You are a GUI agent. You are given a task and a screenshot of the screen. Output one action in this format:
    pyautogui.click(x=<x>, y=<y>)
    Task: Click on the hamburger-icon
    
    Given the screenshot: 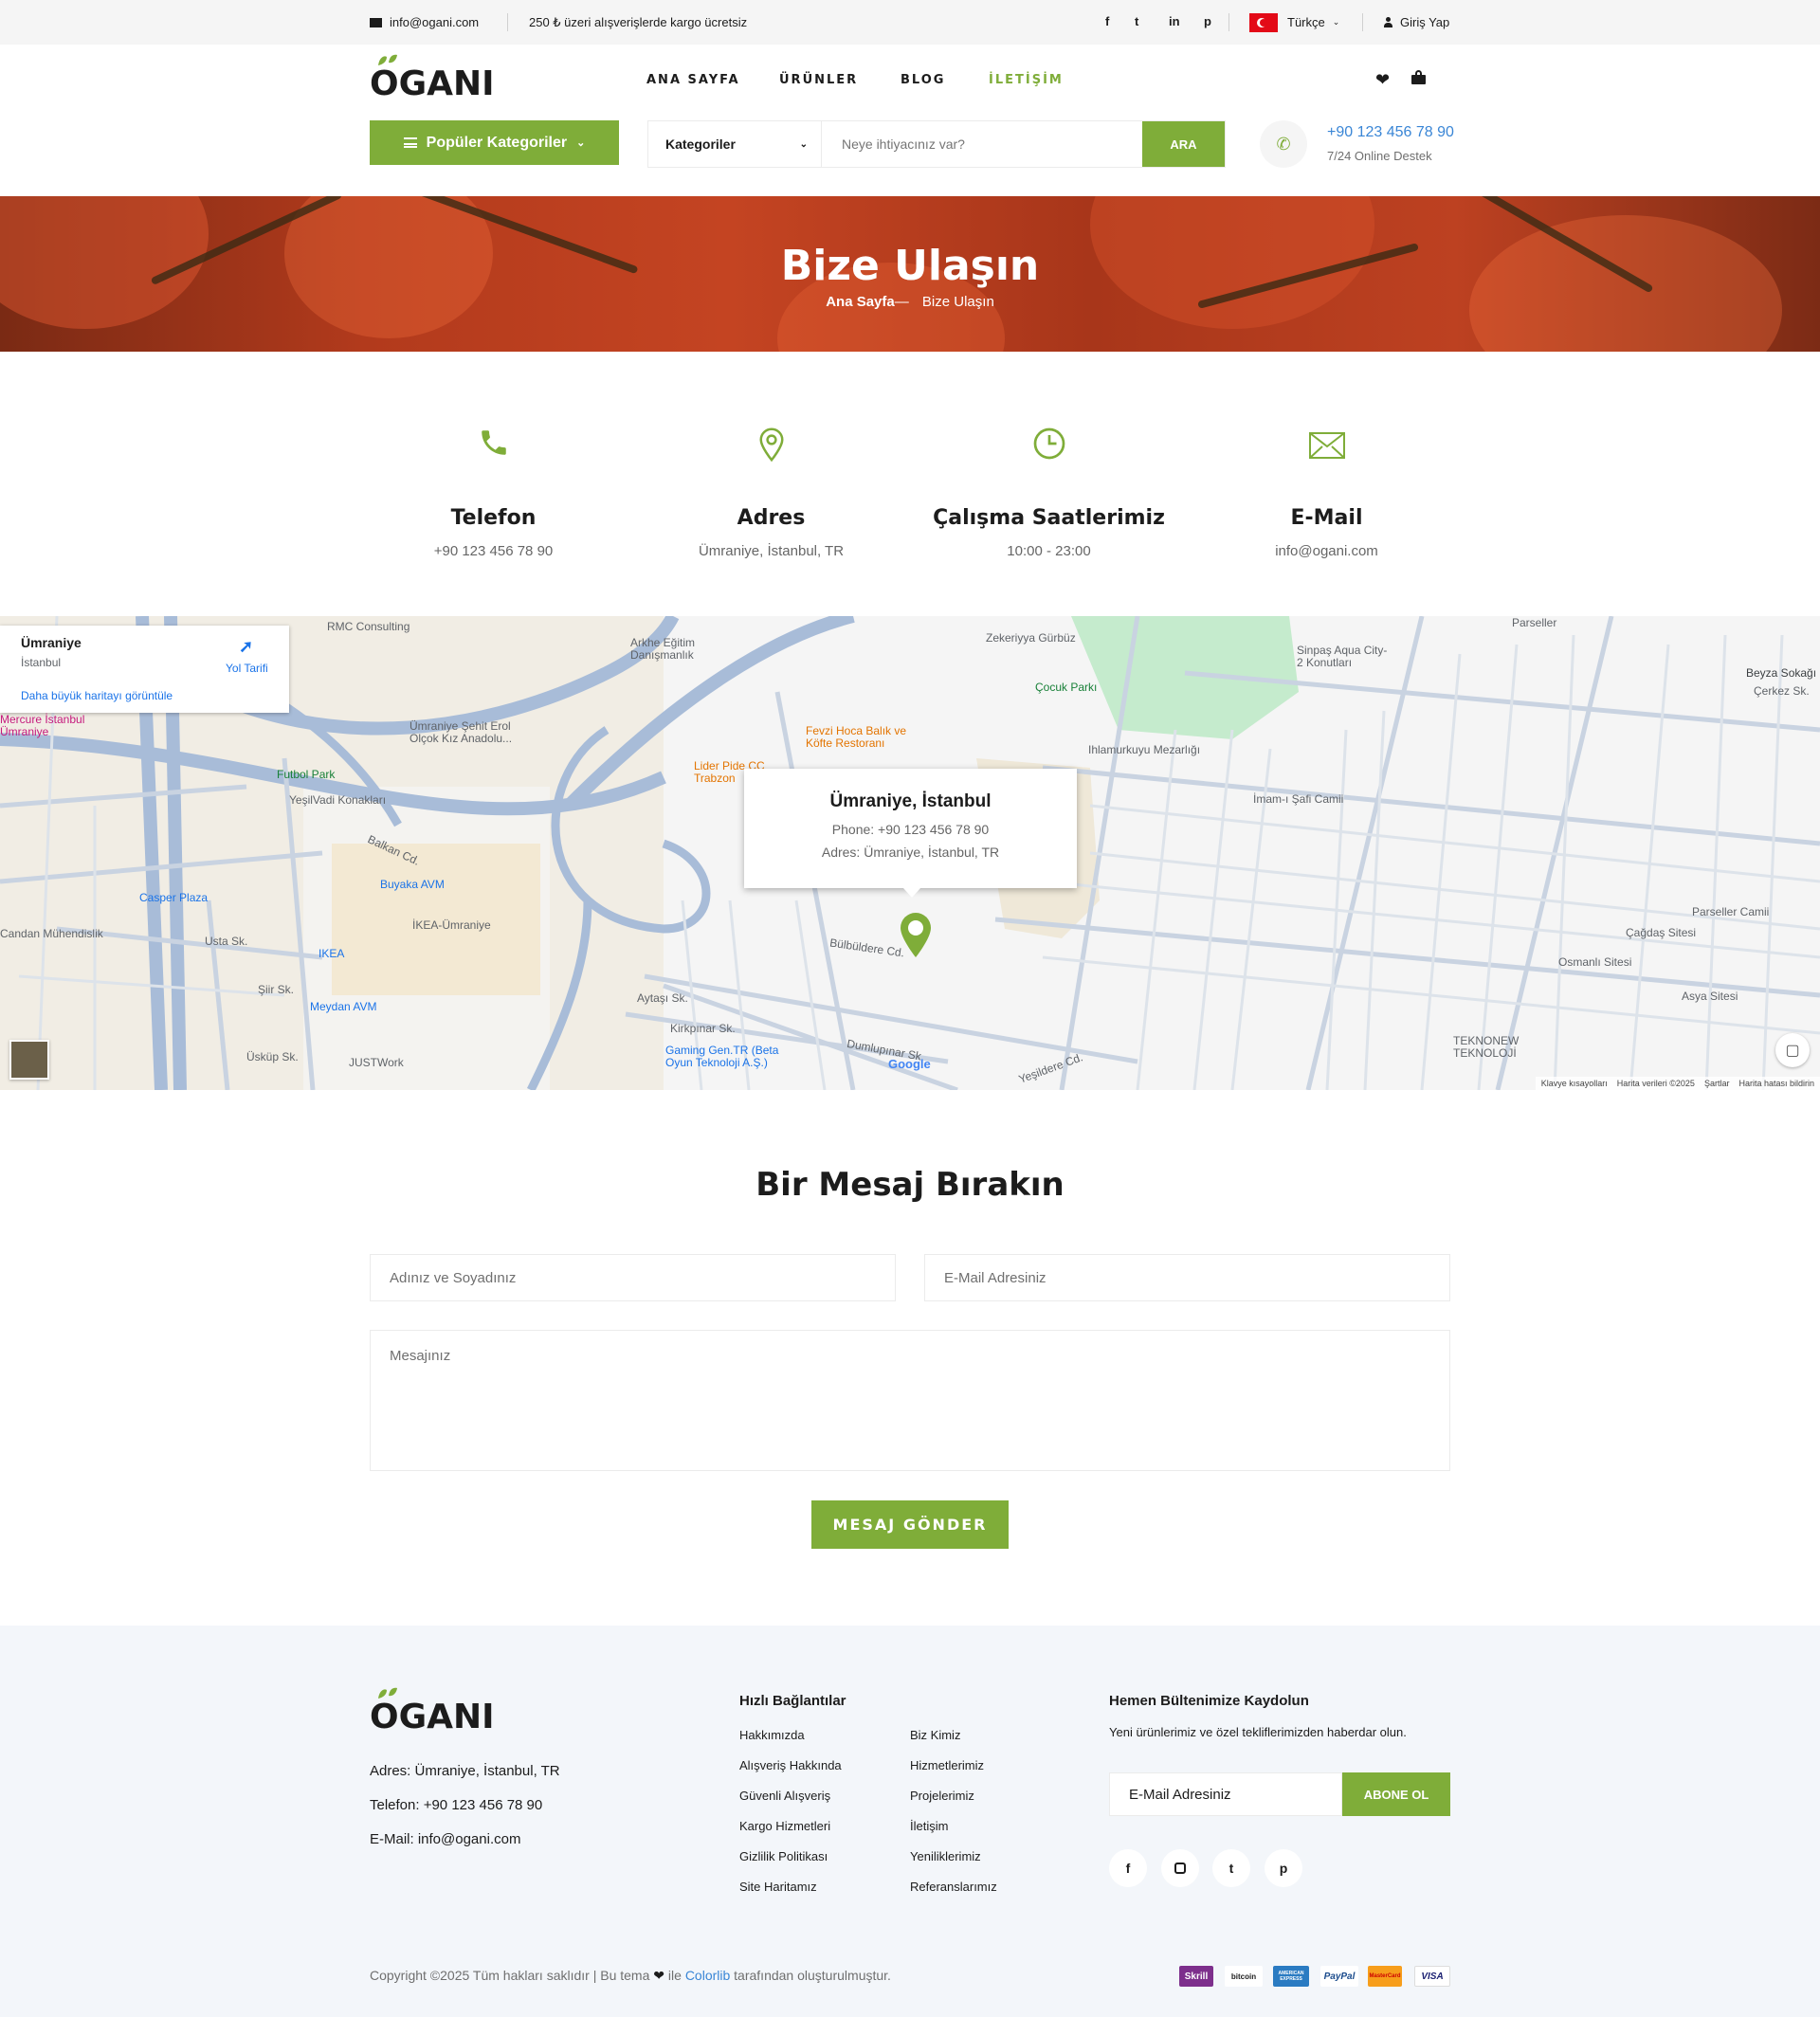 What is the action you would take?
    pyautogui.click(x=410, y=142)
    